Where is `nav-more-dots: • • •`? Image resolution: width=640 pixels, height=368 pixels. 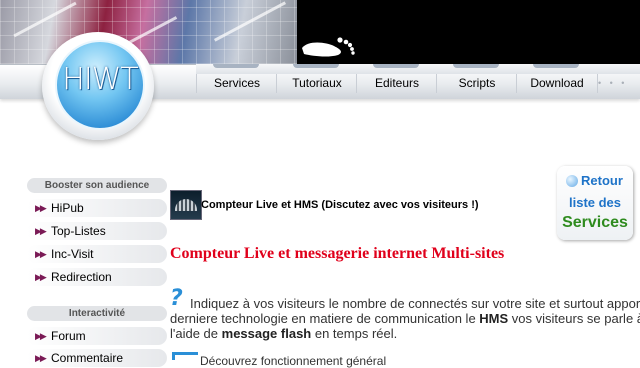
nav-more-dots: • • • is located at coordinates (613, 83).